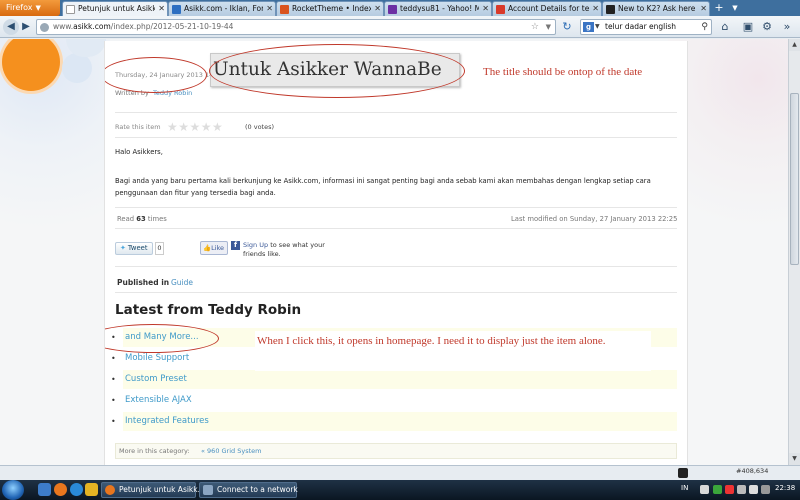  I want to click on annotation-box, so click(584, 78).